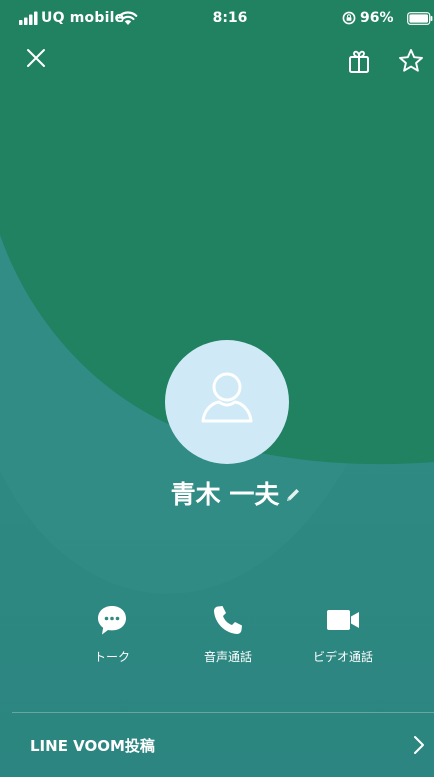 The height and width of the screenshot is (777, 434). I want to click on battery-icon, so click(420, 18).